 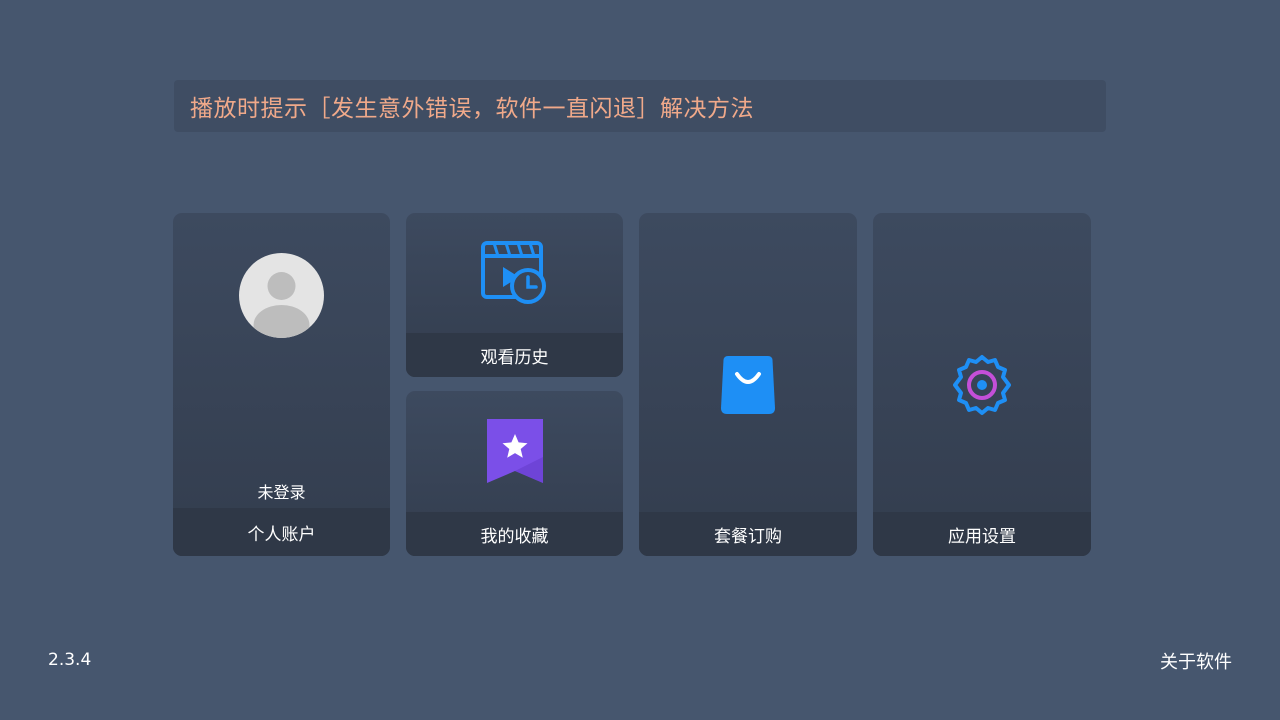 What do you see at coordinates (514, 355) in the screenshot?
I see `history-label: 观看历史` at bounding box center [514, 355].